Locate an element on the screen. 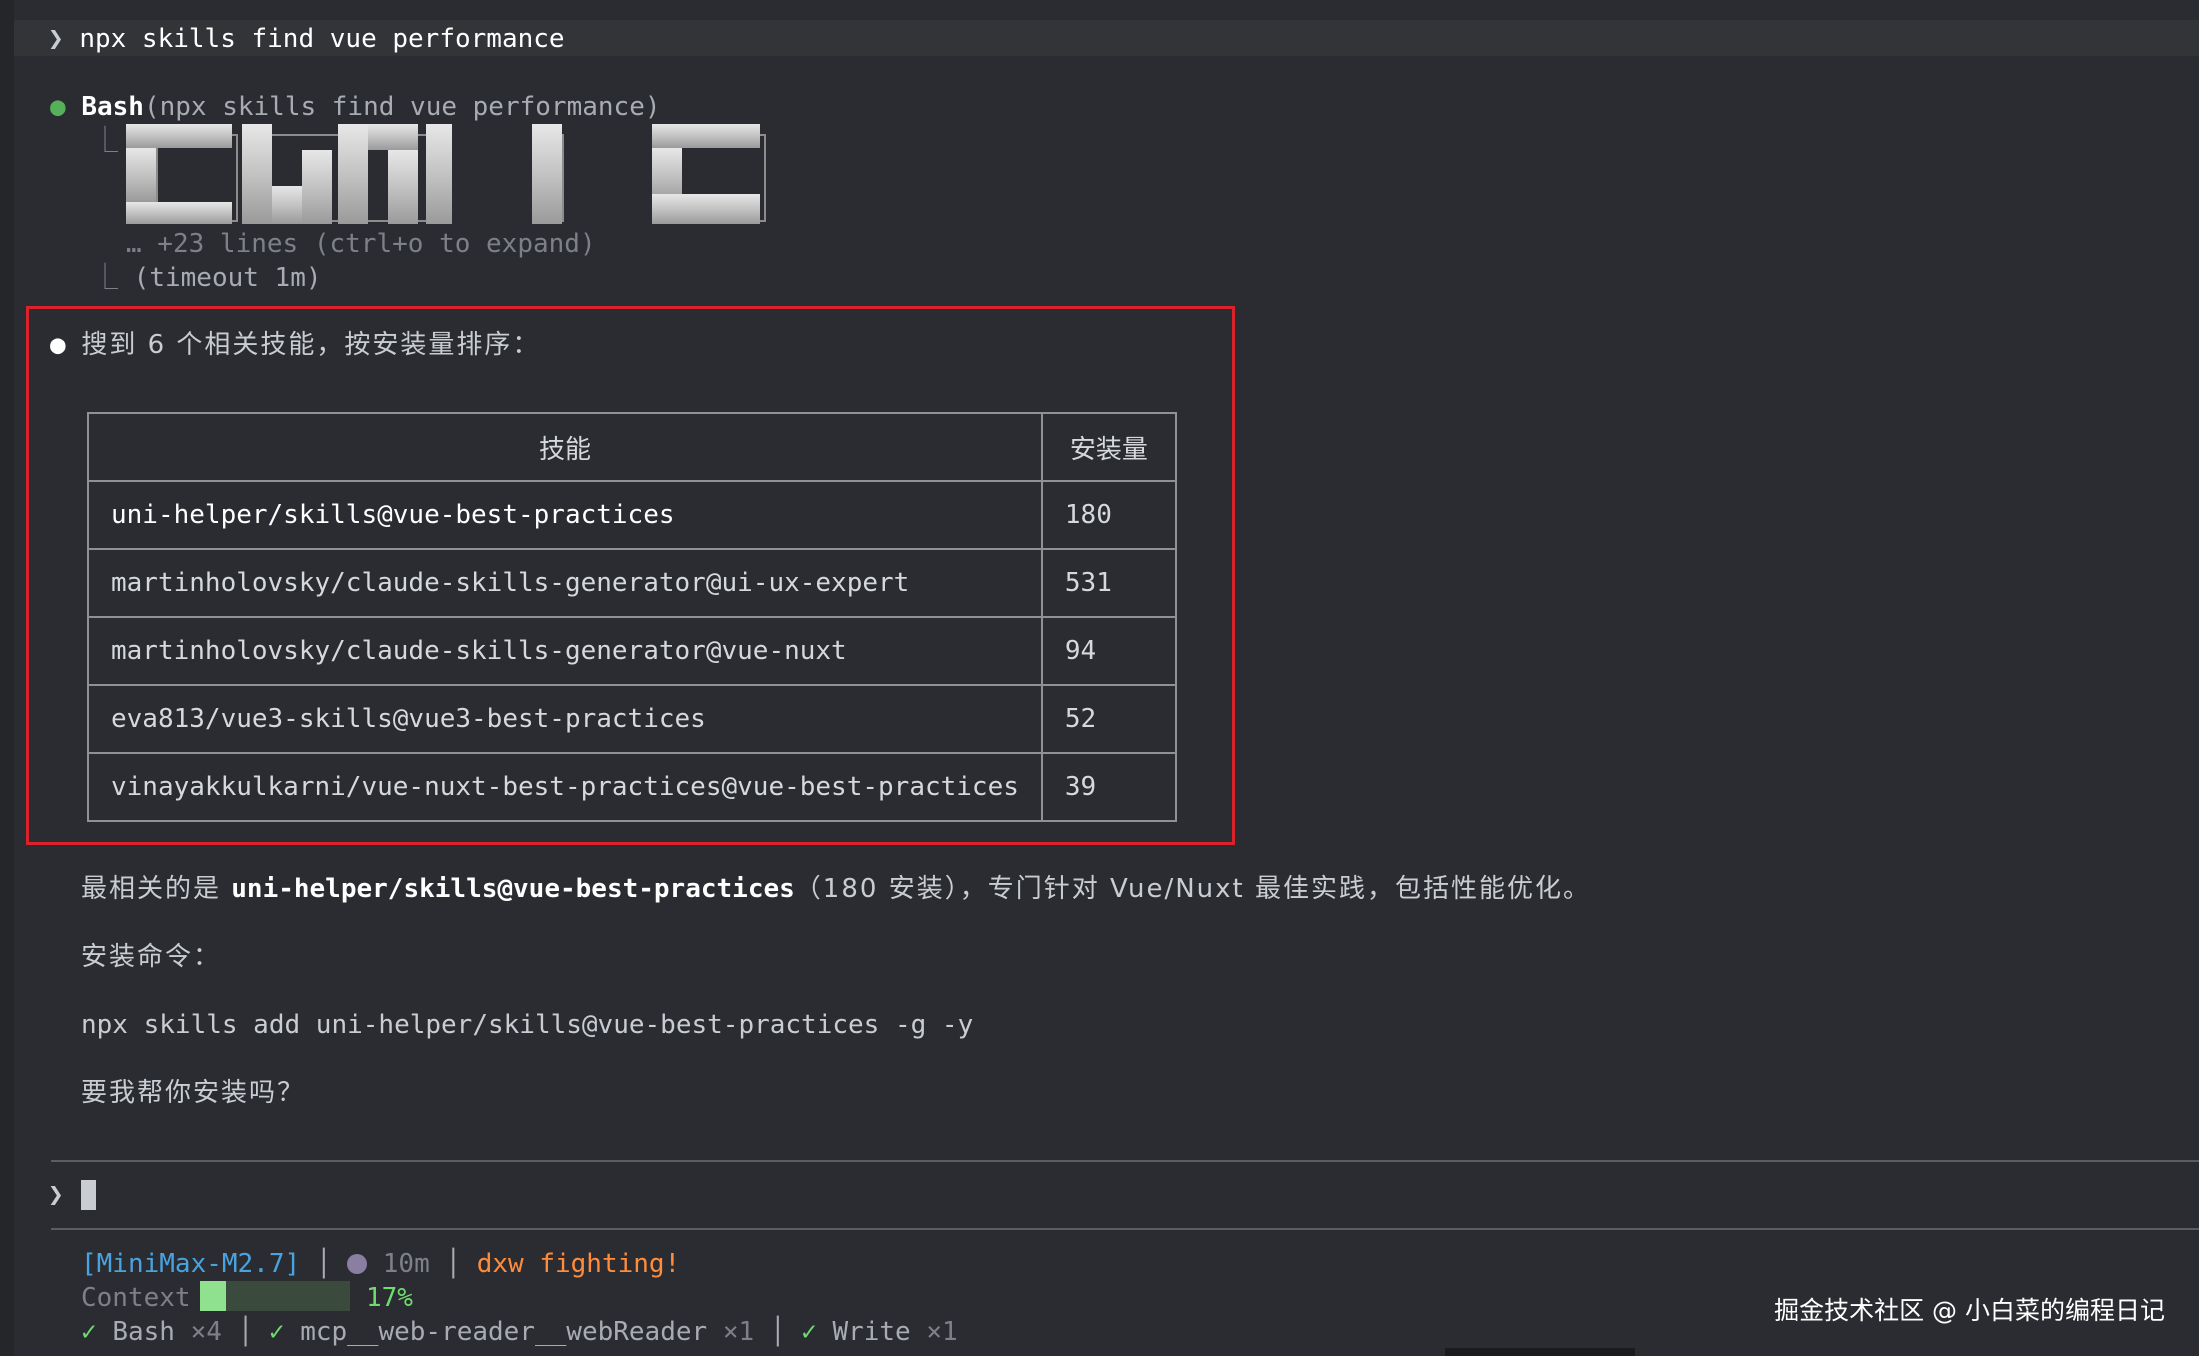 This screenshot has height=1356, width=2199. tool-usage-name: mcp__web-reader__webReader is located at coordinates (504, 1332).